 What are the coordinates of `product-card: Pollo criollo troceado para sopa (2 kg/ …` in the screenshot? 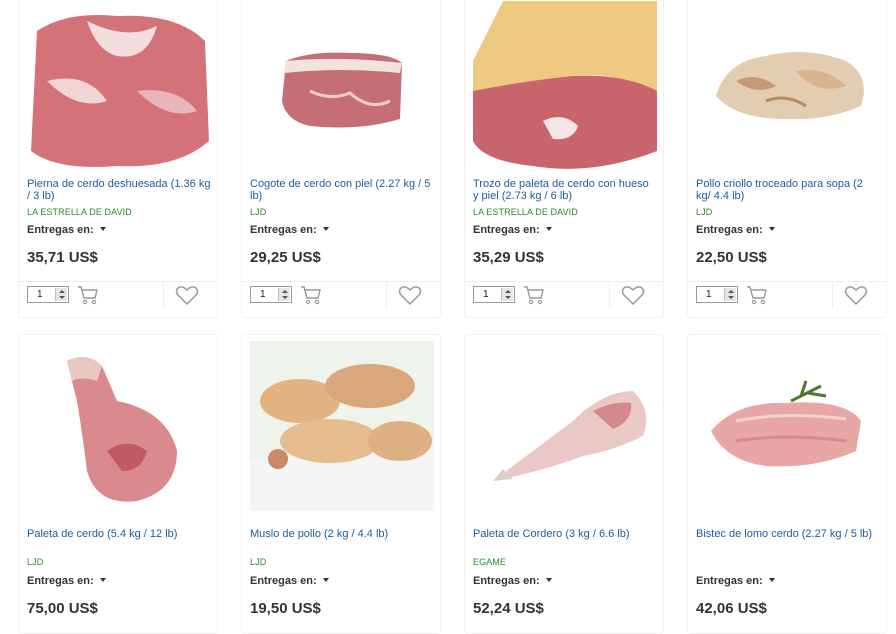 It's located at (787, 159).